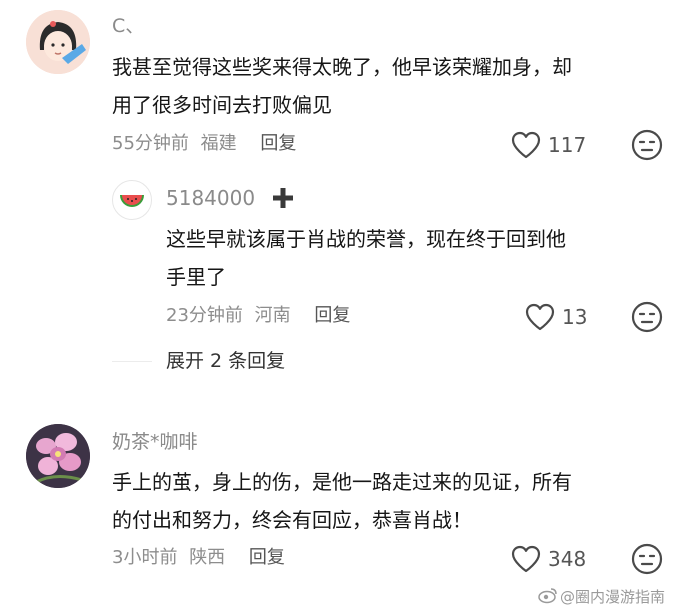  I want to click on like-button: 117, so click(550, 145).